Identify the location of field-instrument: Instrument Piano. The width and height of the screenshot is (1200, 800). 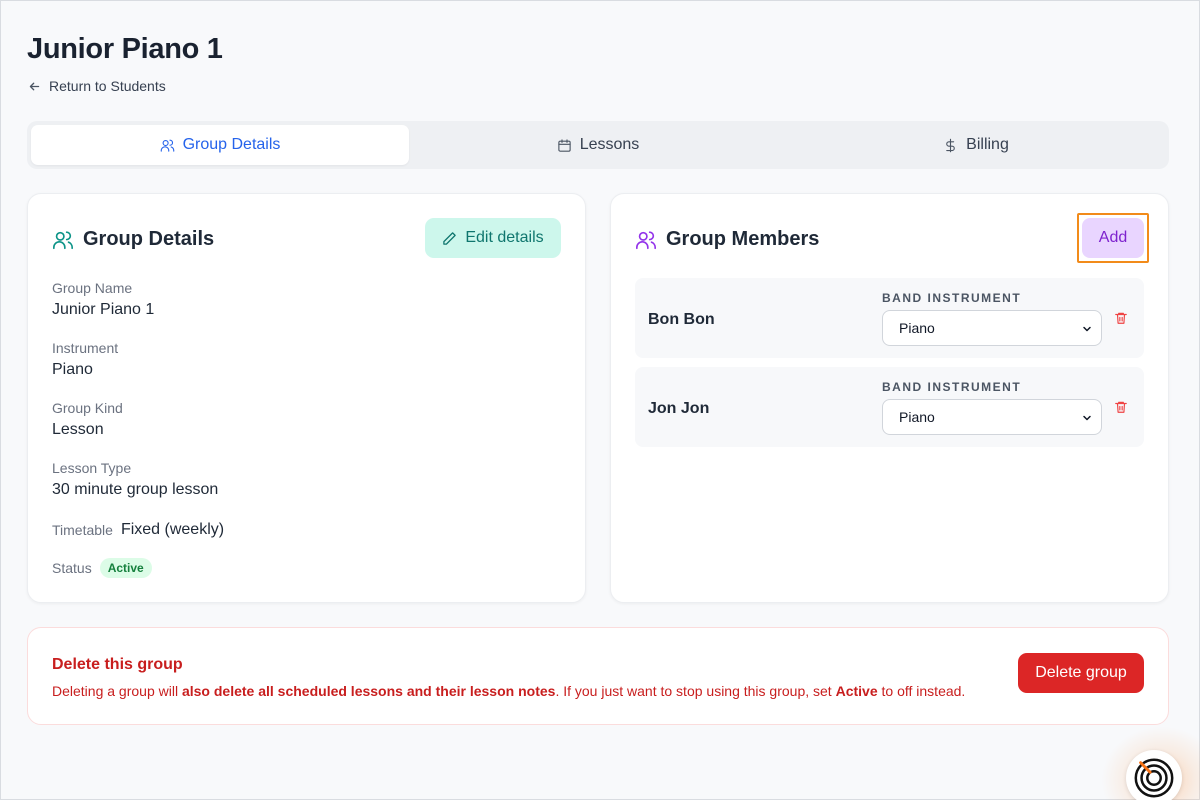
(85, 359).